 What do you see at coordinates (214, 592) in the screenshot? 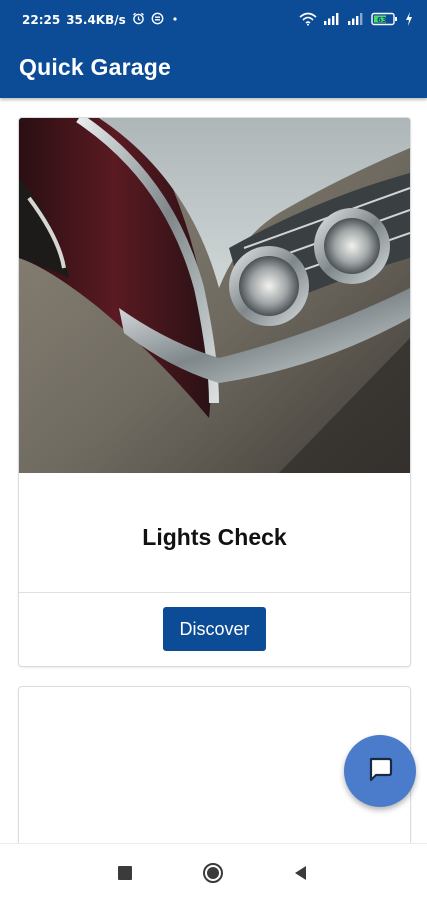
I see `card-divider` at bounding box center [214, 592].